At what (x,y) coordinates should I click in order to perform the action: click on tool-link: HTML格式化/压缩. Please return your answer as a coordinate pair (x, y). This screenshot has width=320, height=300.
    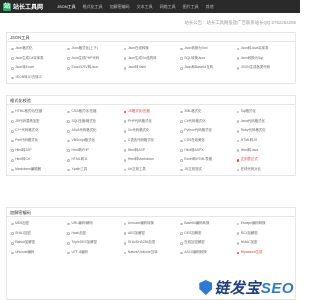
    Looking at the image, I should click on (39, 112).